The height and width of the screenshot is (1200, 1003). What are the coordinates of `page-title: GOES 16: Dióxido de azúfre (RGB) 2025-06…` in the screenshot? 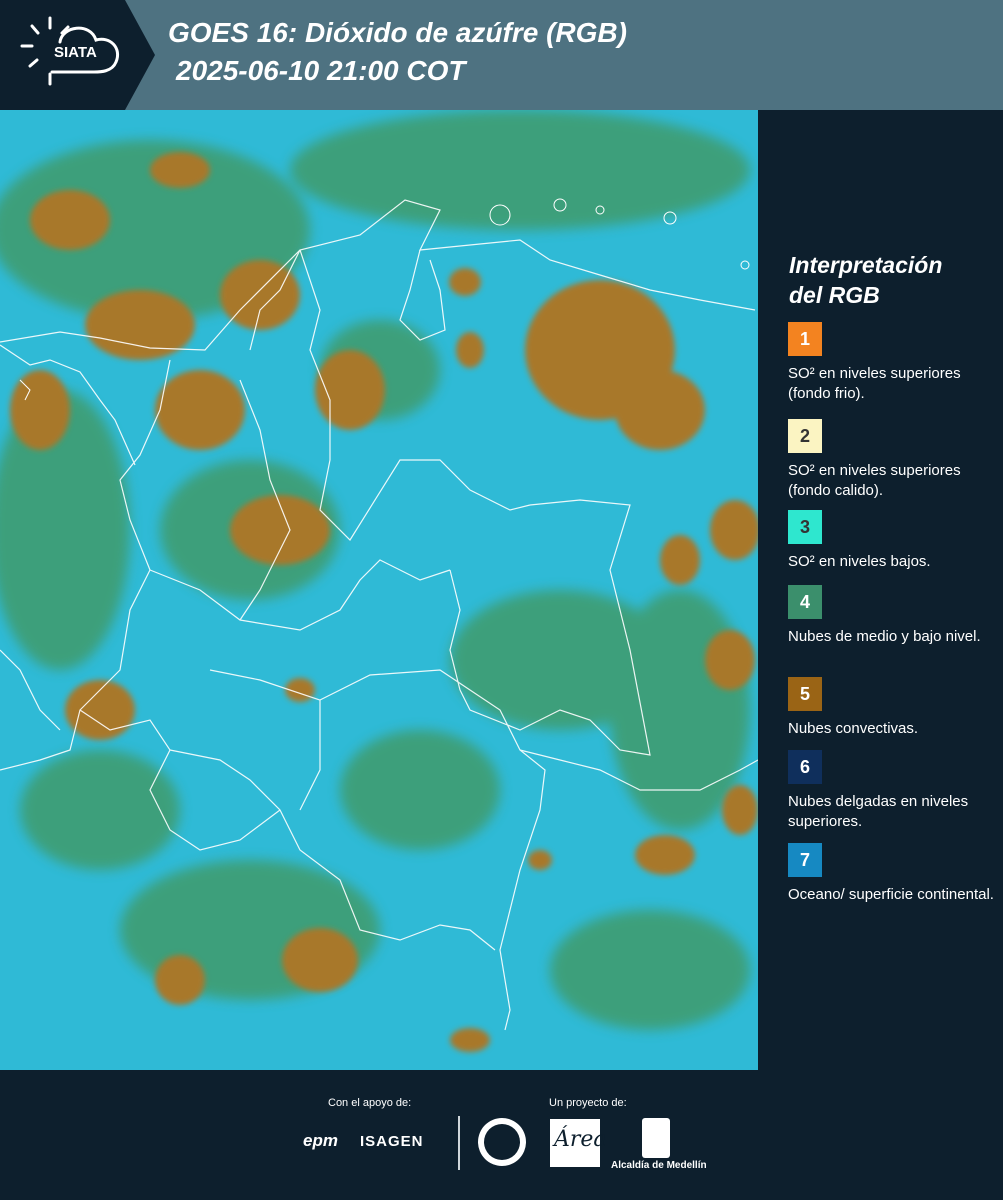 It's located at (397, 52).